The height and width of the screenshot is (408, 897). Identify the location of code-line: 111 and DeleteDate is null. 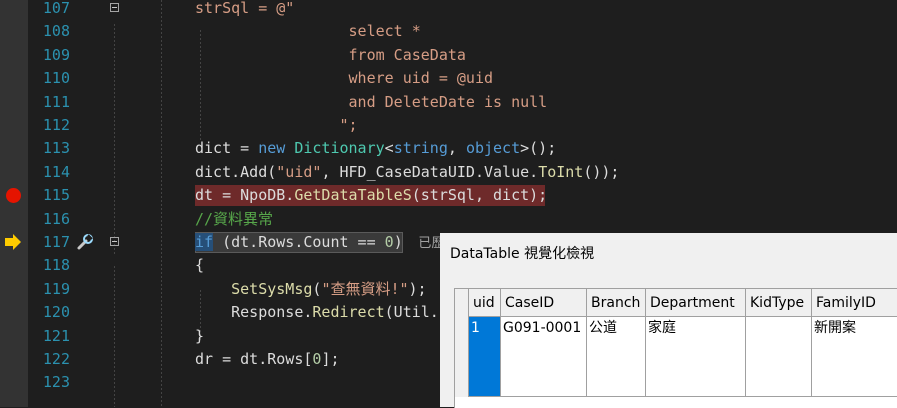
(448, 102).